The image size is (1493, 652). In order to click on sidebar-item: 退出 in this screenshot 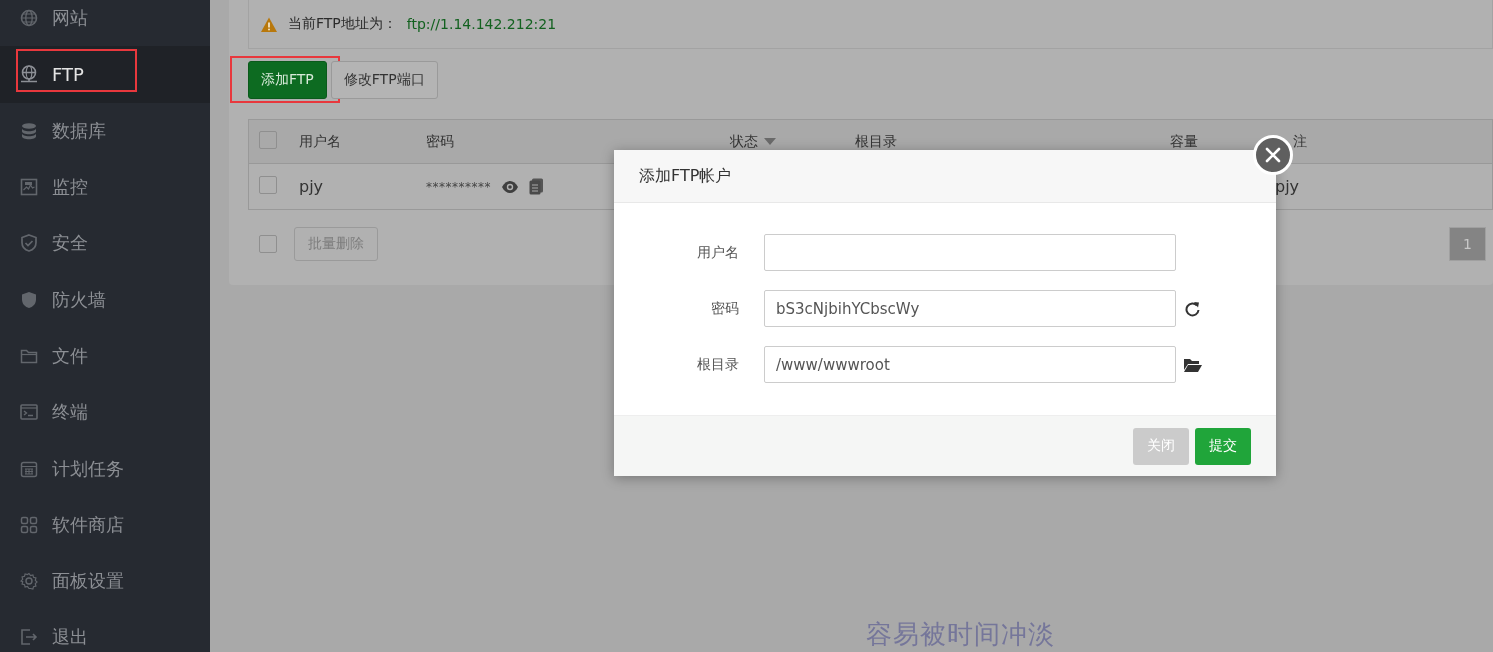, I will do `click(105, 630)`.